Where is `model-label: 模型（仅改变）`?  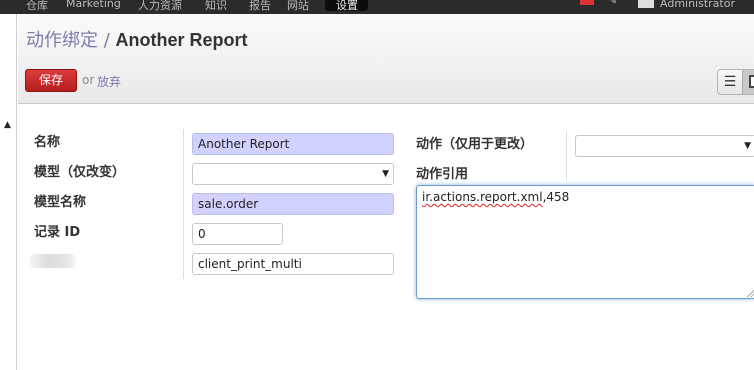 model-label: 模型（仅改变） is located at coordinates (80, 172).